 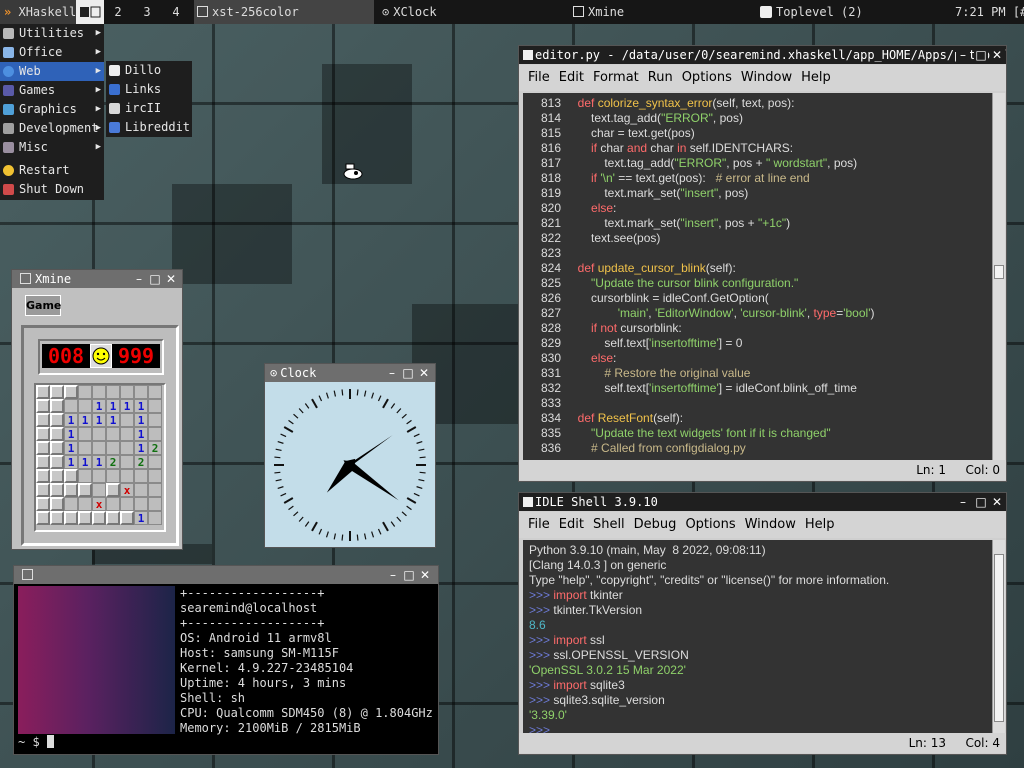 I want to click on layout-indicator: [#], so click(x=1018, y=12).